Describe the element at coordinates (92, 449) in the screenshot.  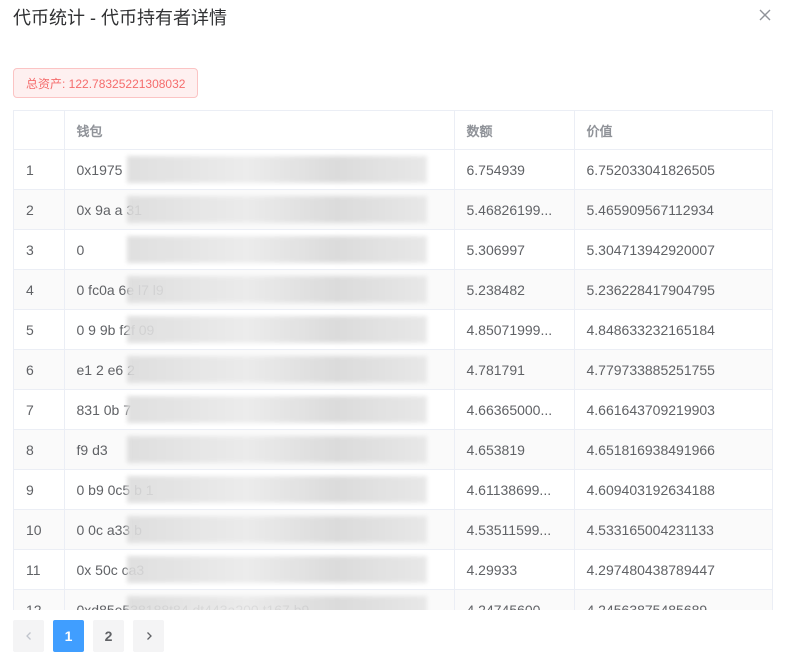
I see `wallet-address-text: f9 d3` at that location.